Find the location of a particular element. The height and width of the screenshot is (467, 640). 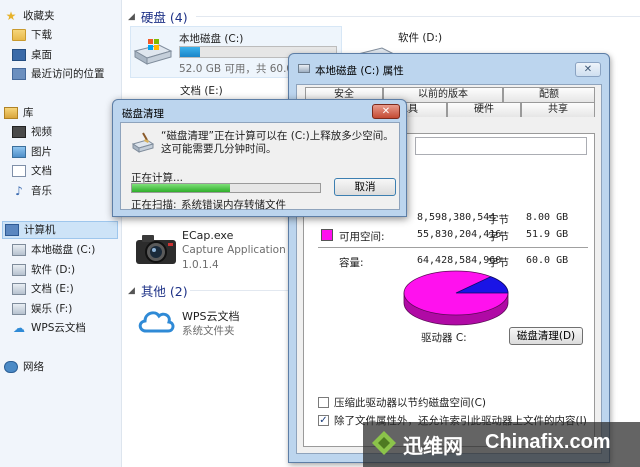

windows-drive-icon is located at coordinates (153, 52).